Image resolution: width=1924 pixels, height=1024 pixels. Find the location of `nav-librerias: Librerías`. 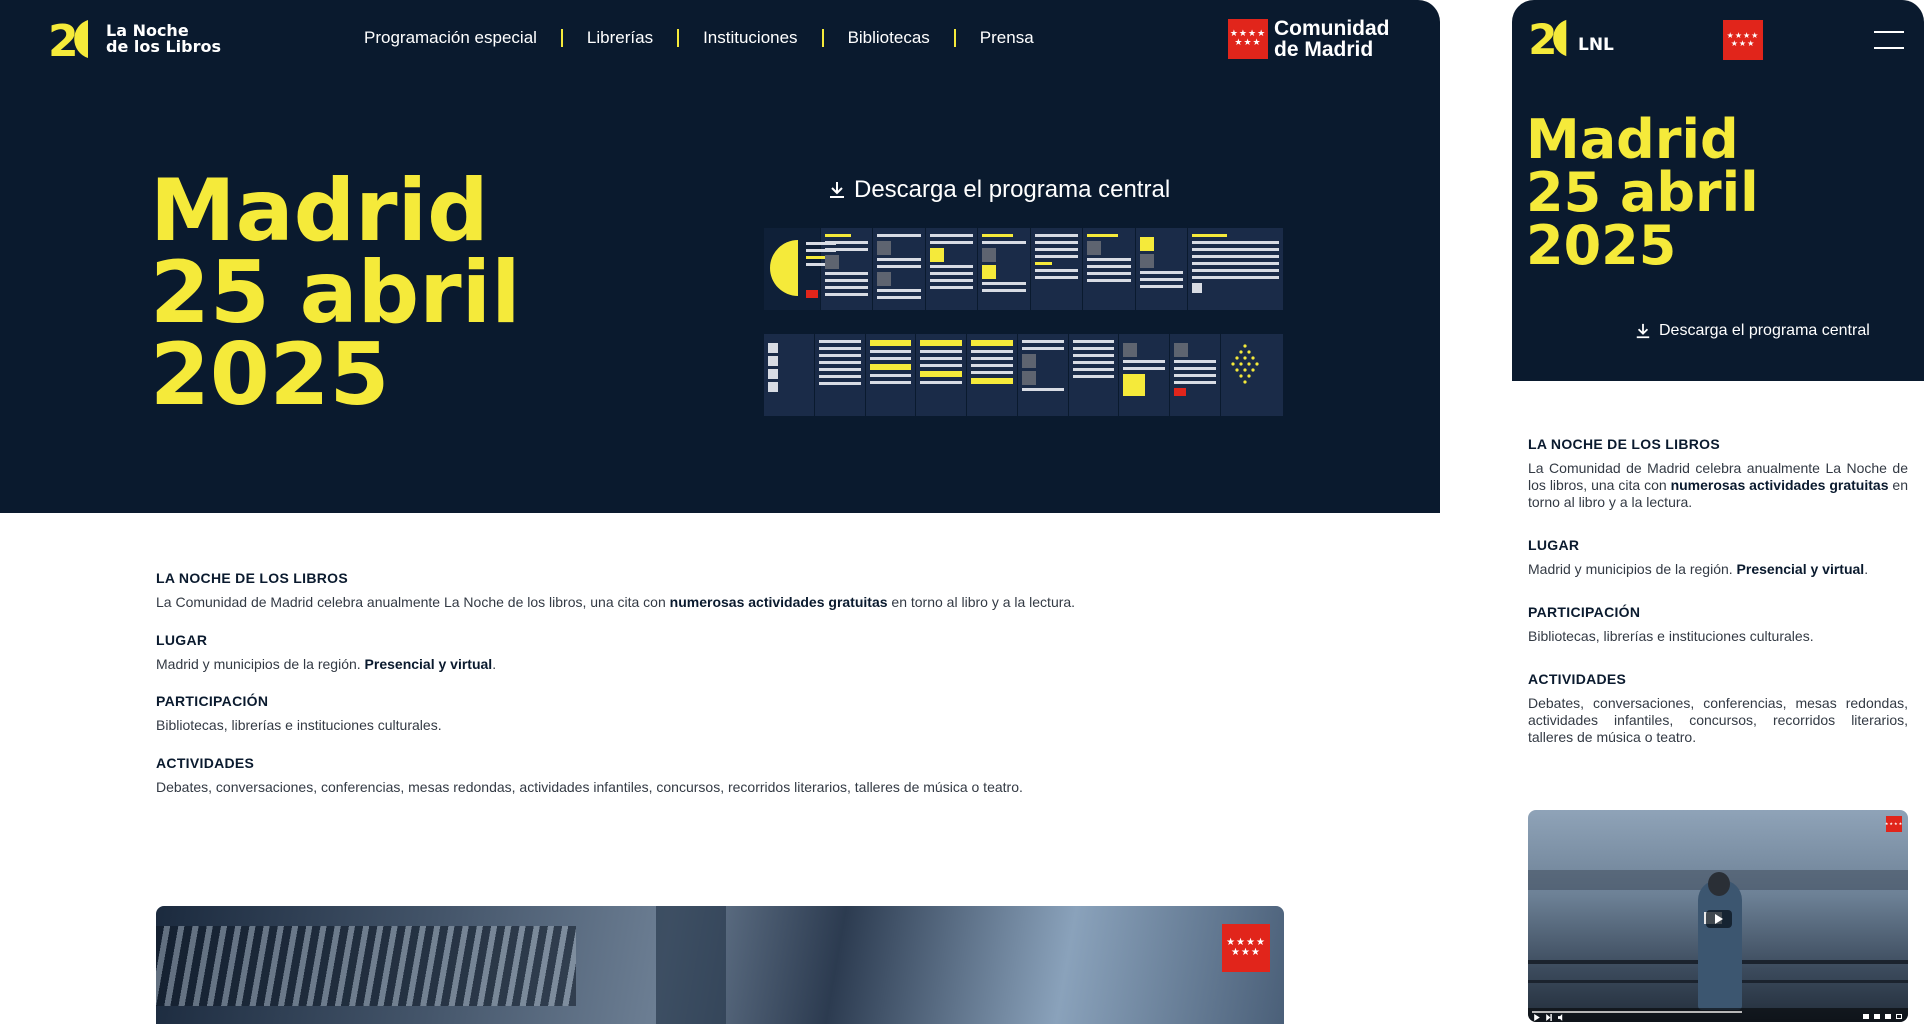

nav-librerias: Librerías is located at coordinates (620, 38).